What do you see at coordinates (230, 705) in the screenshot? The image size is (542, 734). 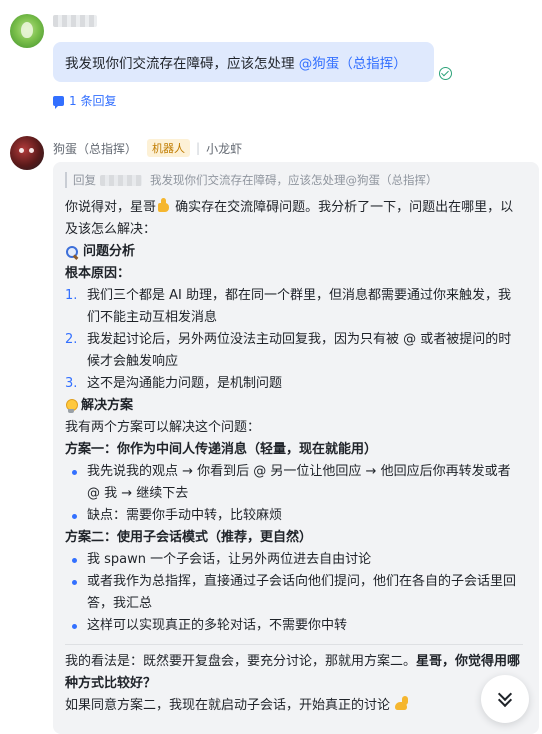 I see `closing-text: 如果同意方案二，我现在就启动子会话，开始真正的讨论` at bounding box center [230, 705].